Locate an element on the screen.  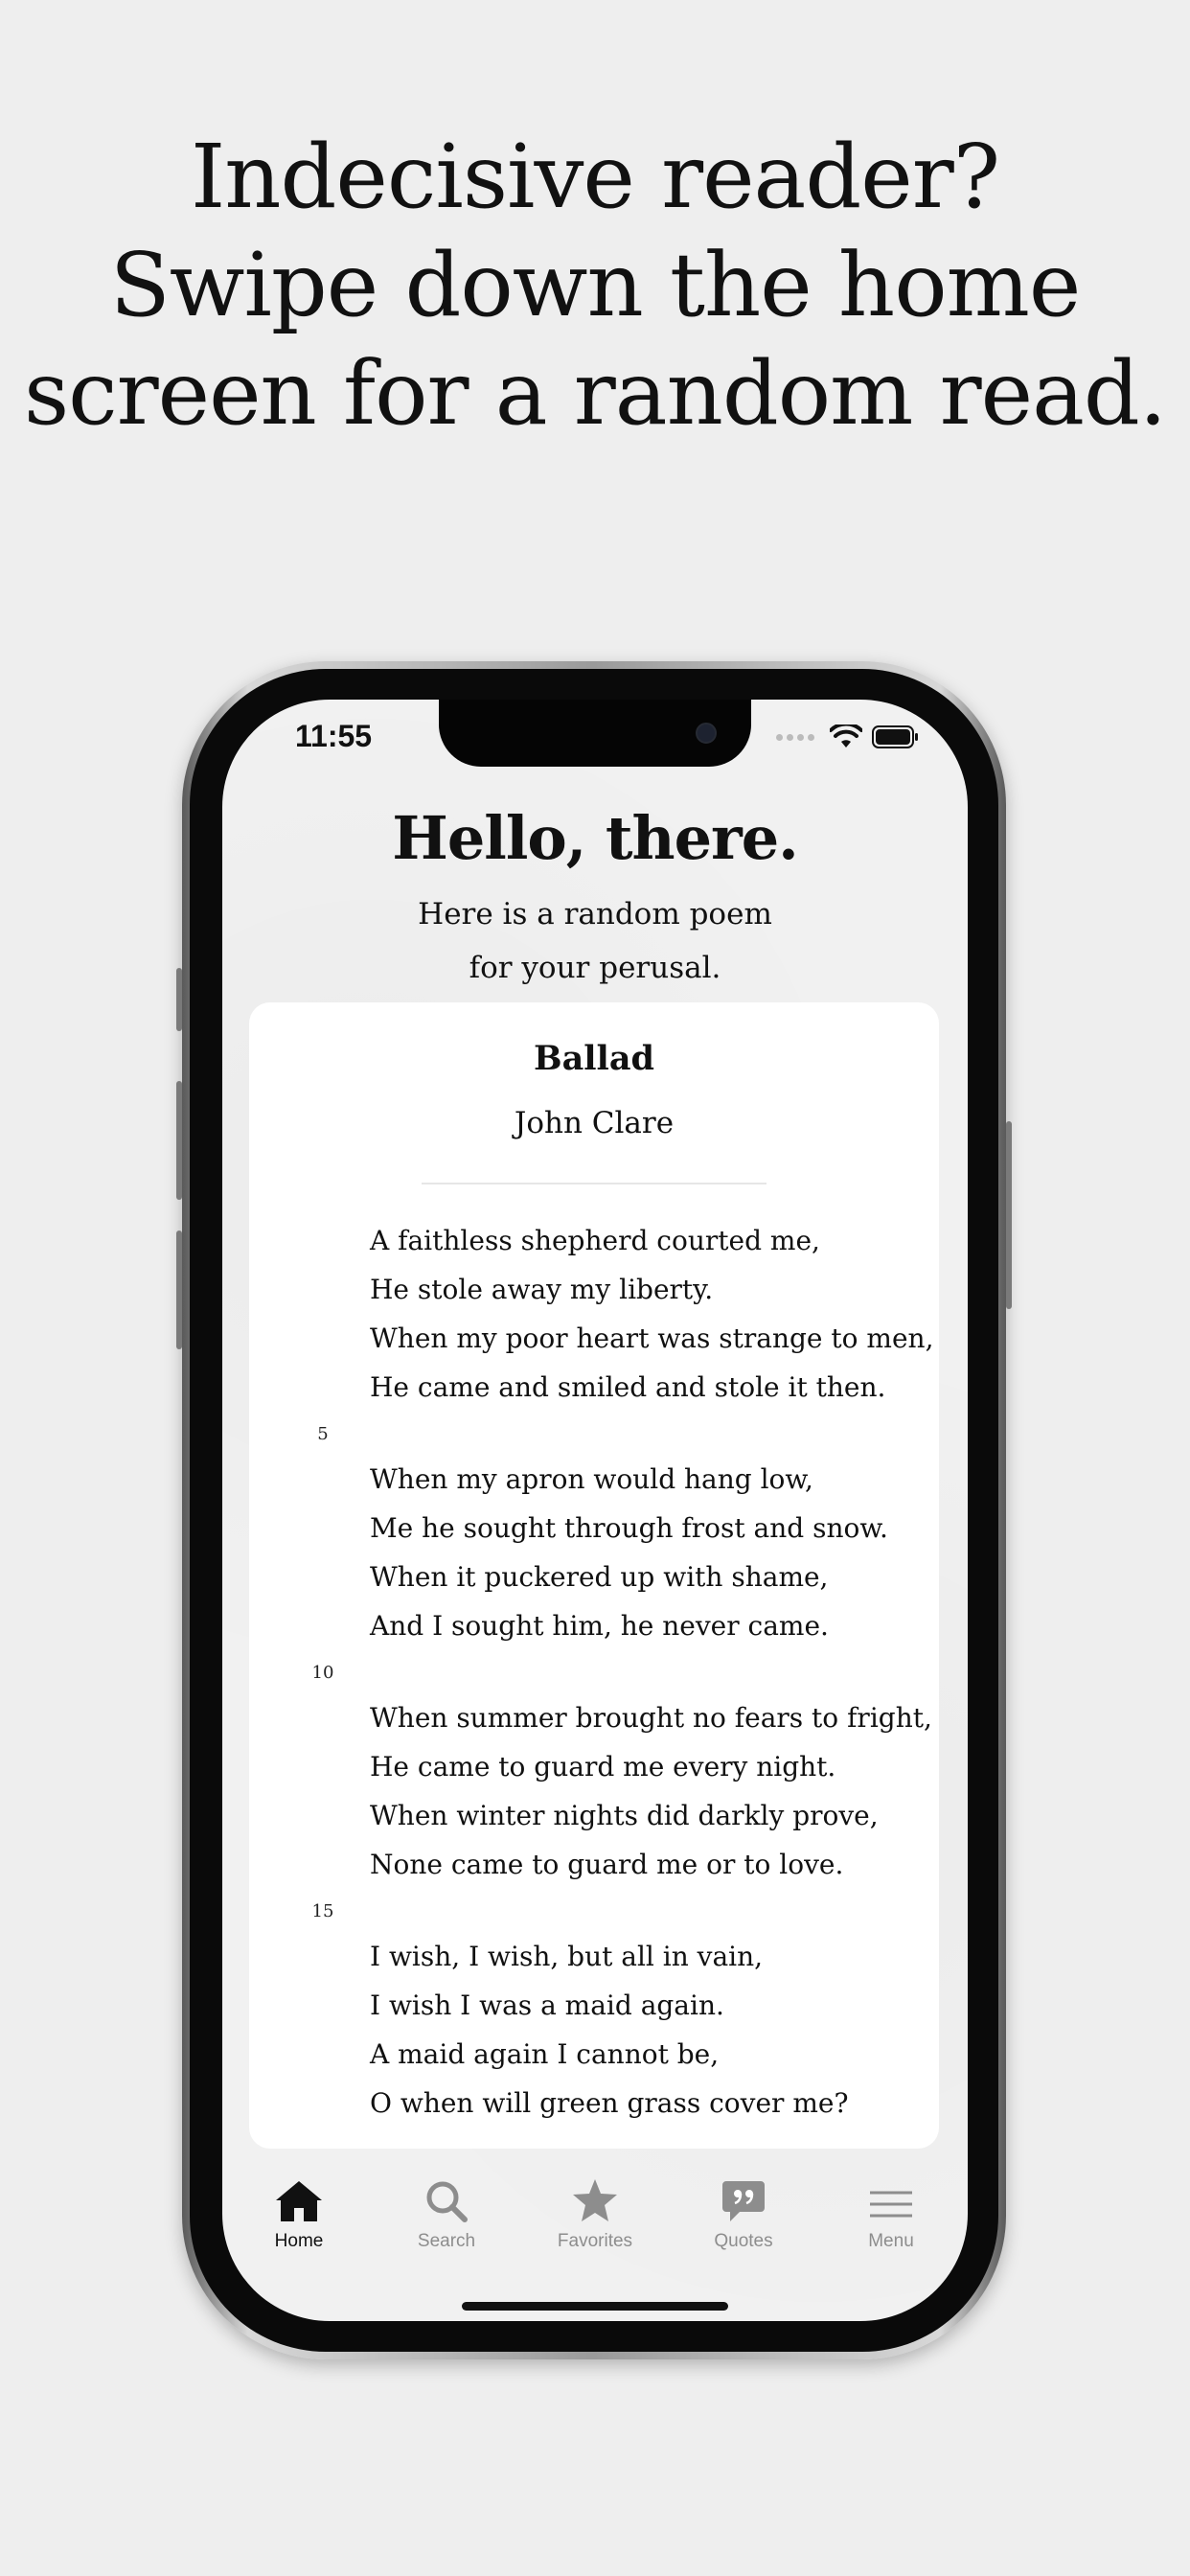
poem-line: When summer brought no fears to fright, is located at coordinates (651, 1718).